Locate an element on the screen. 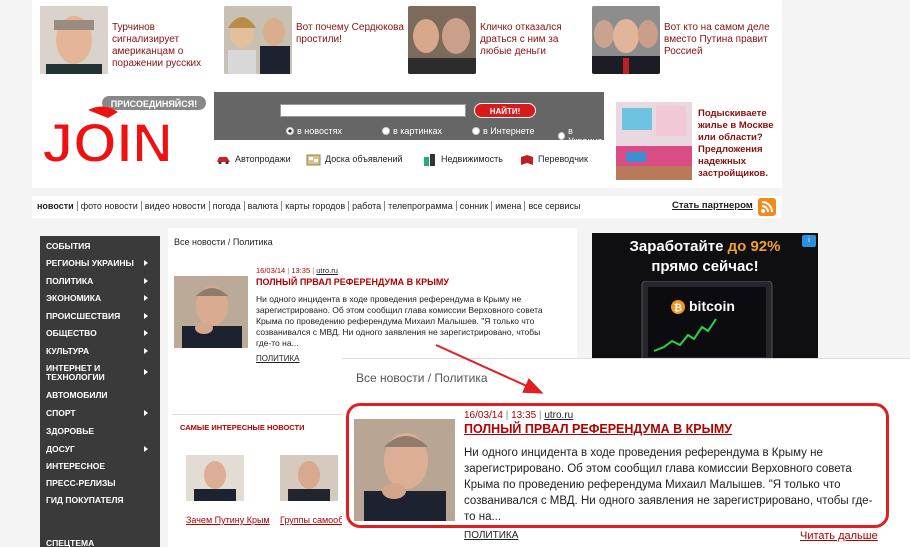 This screenshot has width=910, height=547. sidebar-item-incidents: ПРОИСШЕСТВИЯ is located at coordinates (83, 316).